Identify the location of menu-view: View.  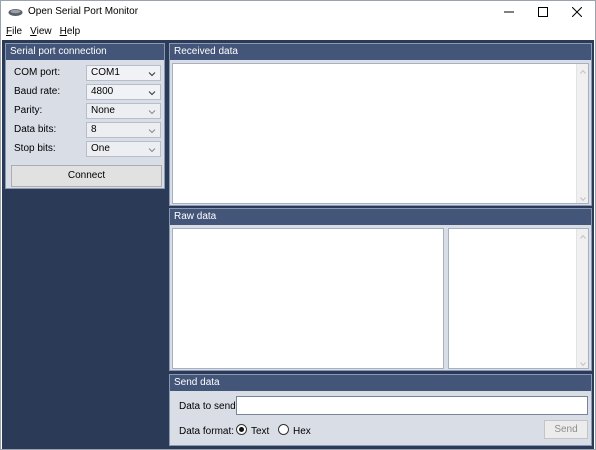
(41, 32).